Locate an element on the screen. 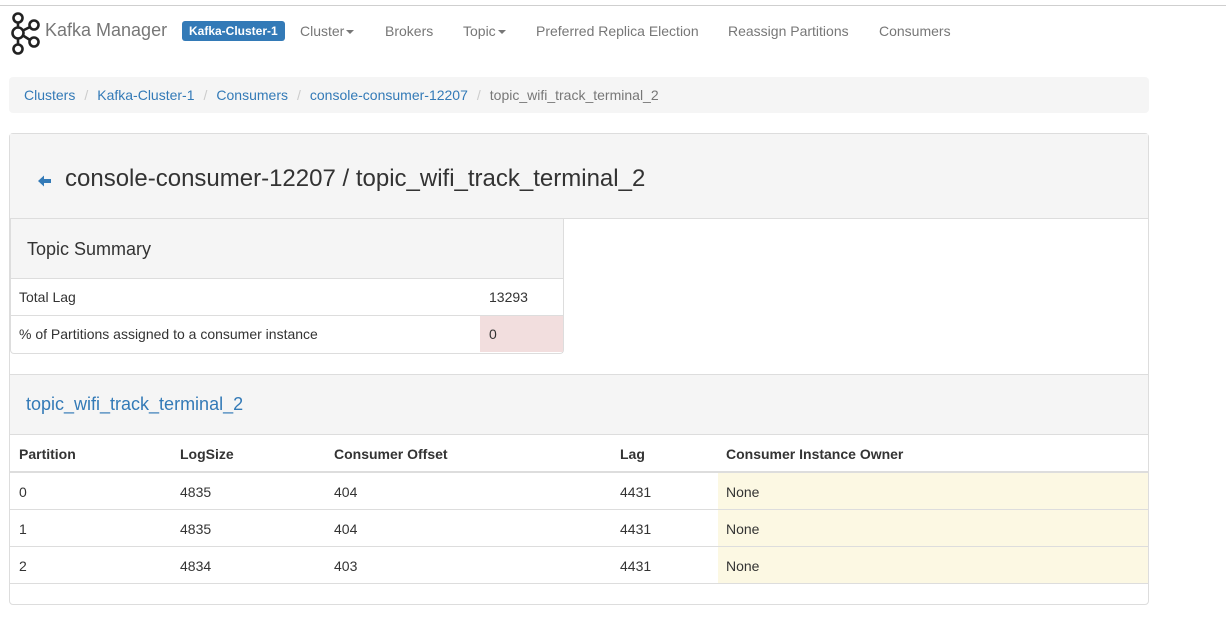 This screenshot has width=1226, height=622. nav-topic-label: Topic is located at coordinates (479, 31).